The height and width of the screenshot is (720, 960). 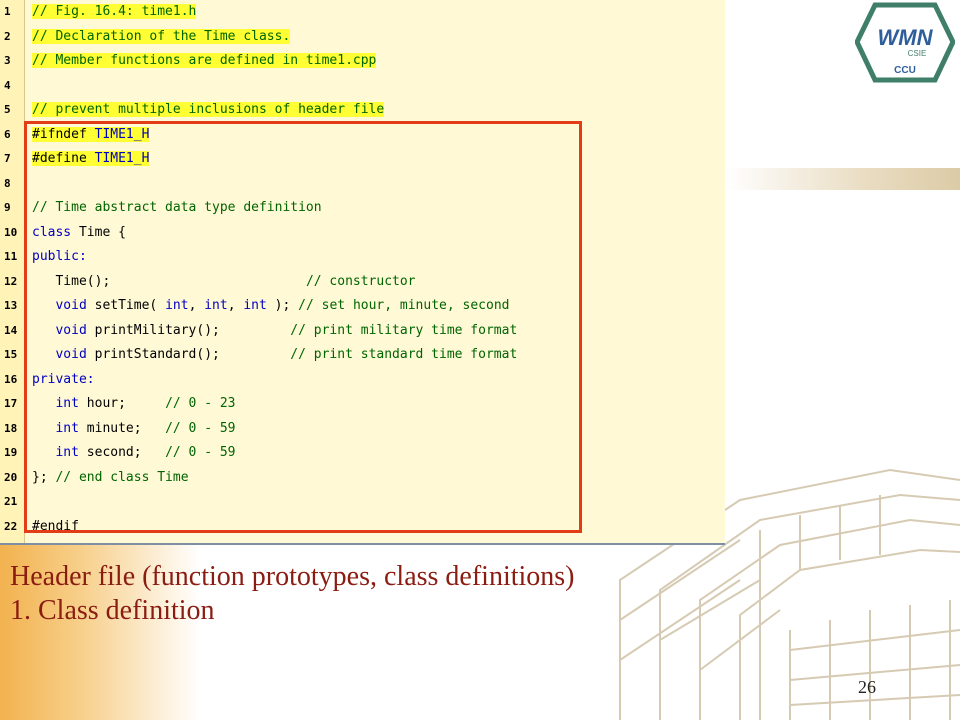 What do you see at coordinates (362, 86) in the screenshot?
I see `code-line: 4` at bounding box center [362, 86].